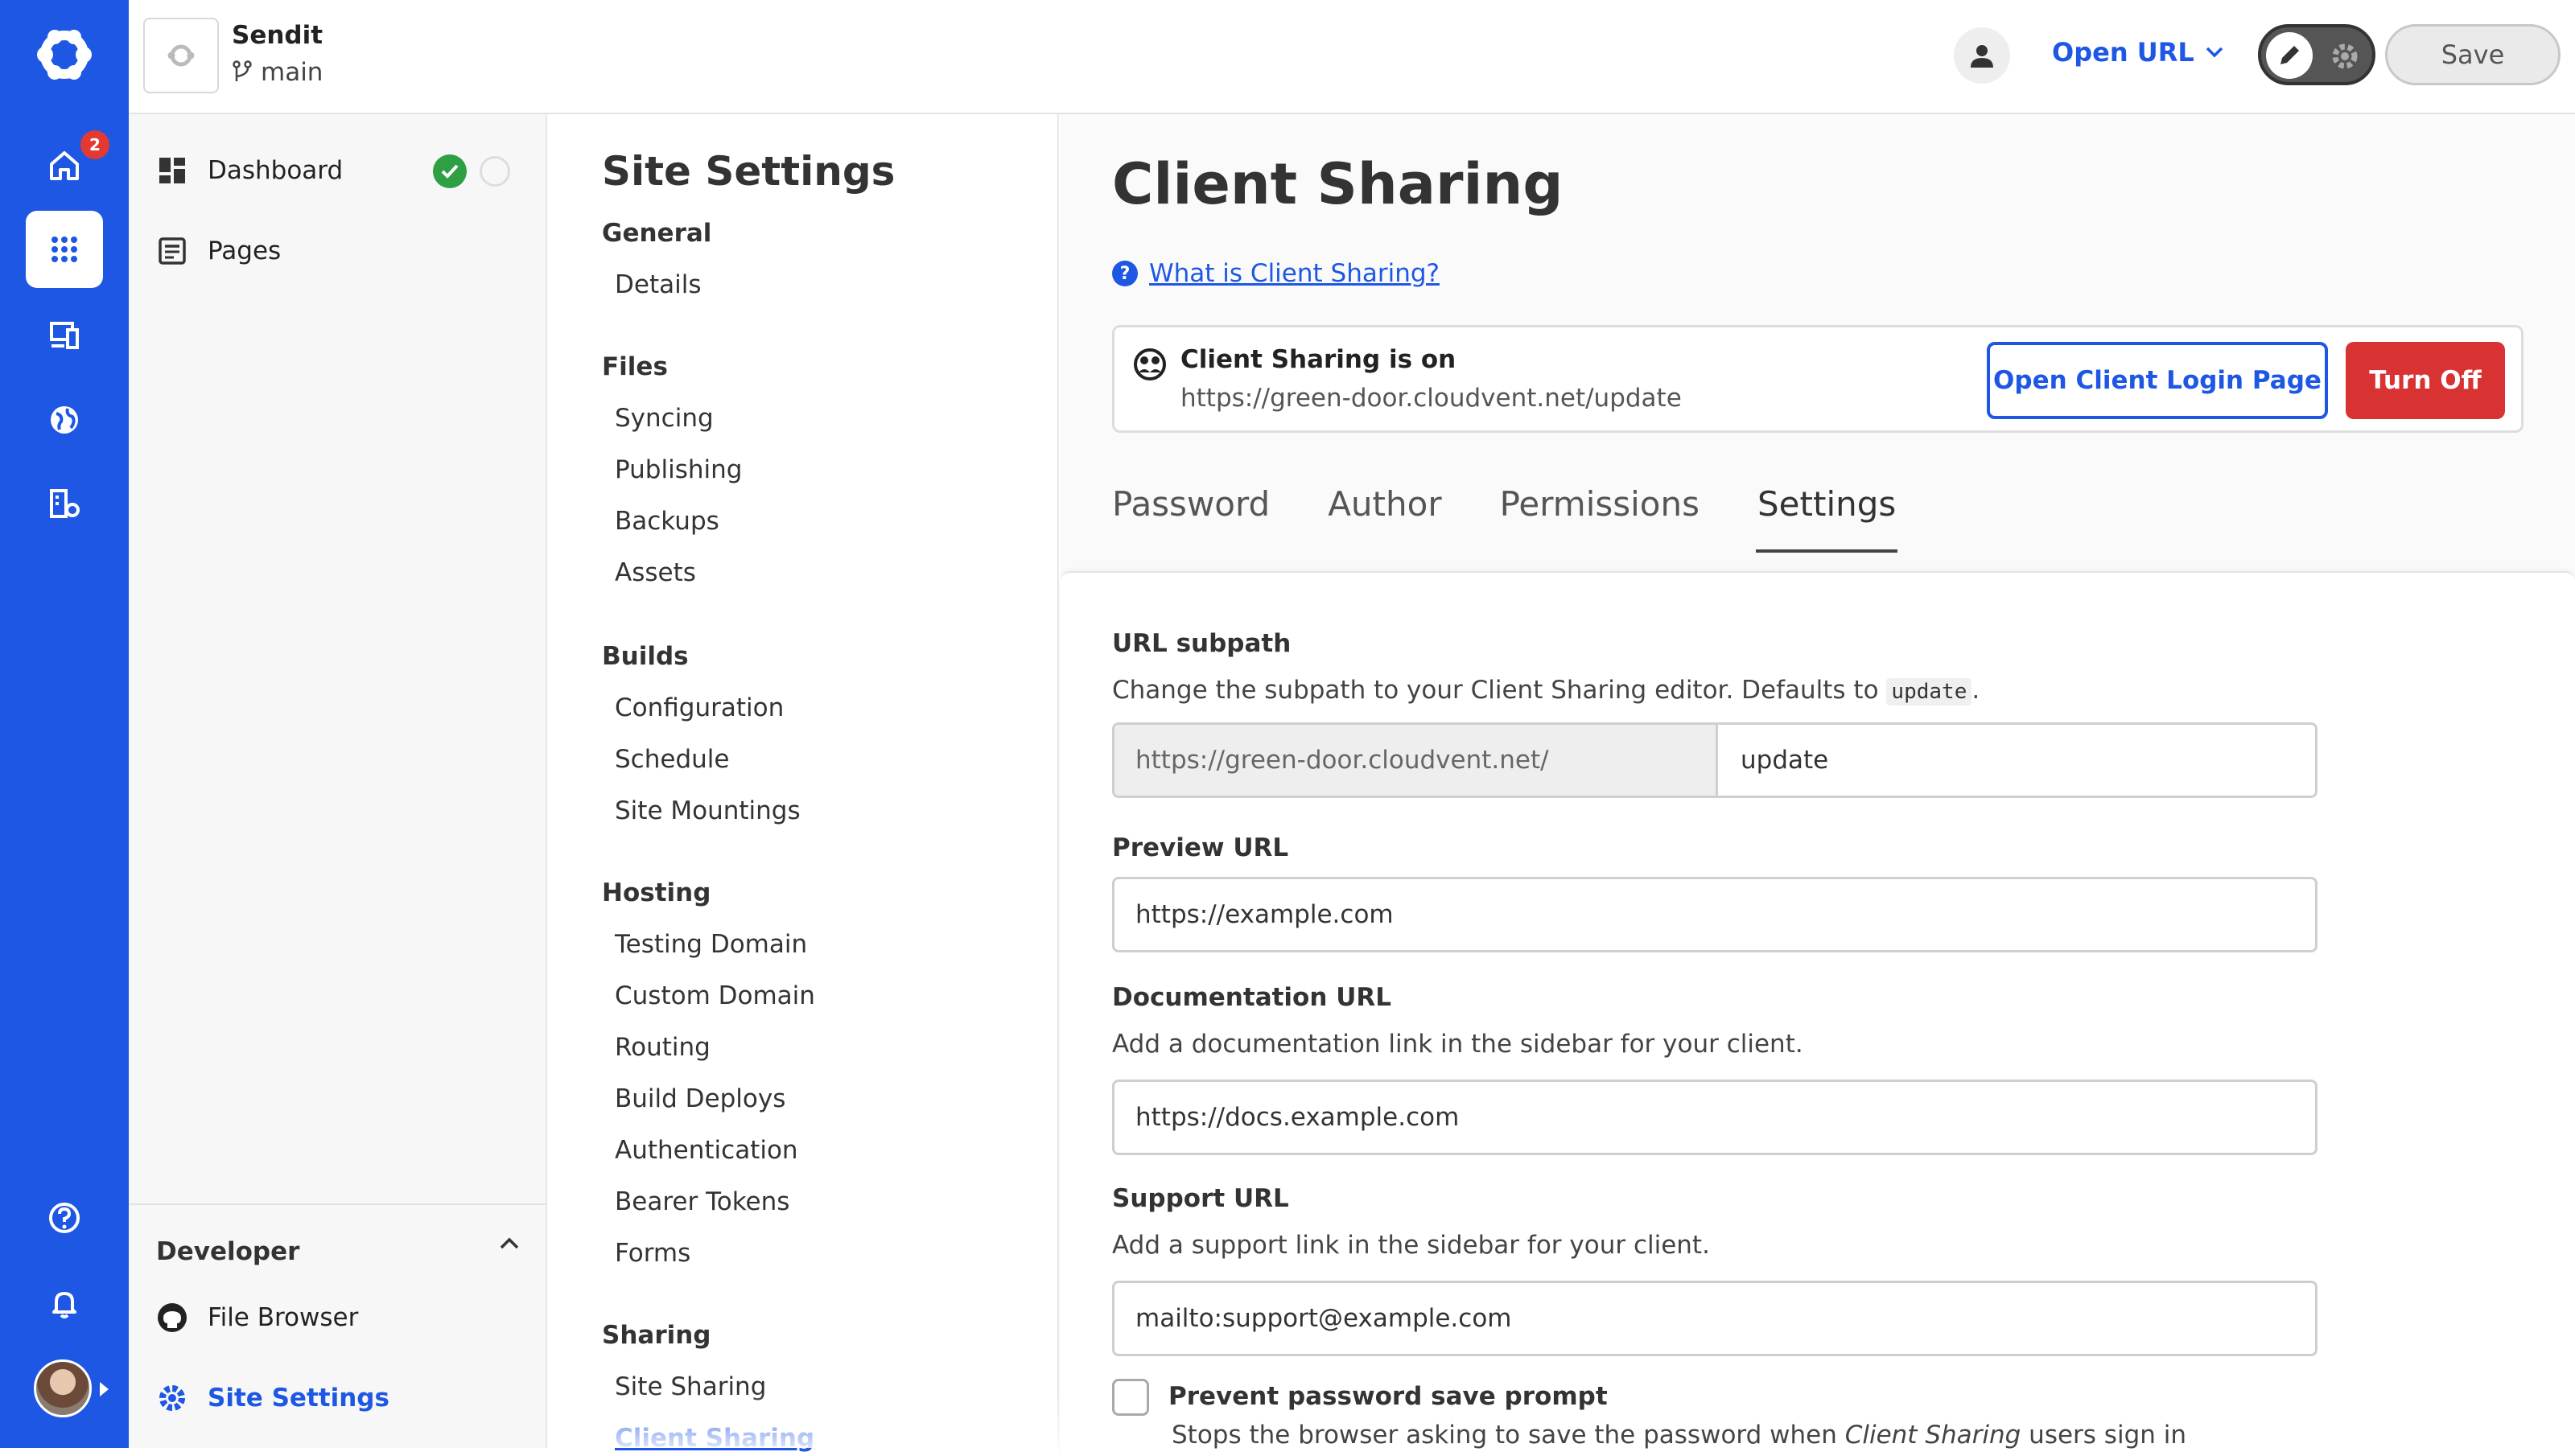 This screenshot has height=1456, width=2575. I want to click on nav-item-label: File Browser, so click(283, 1317).